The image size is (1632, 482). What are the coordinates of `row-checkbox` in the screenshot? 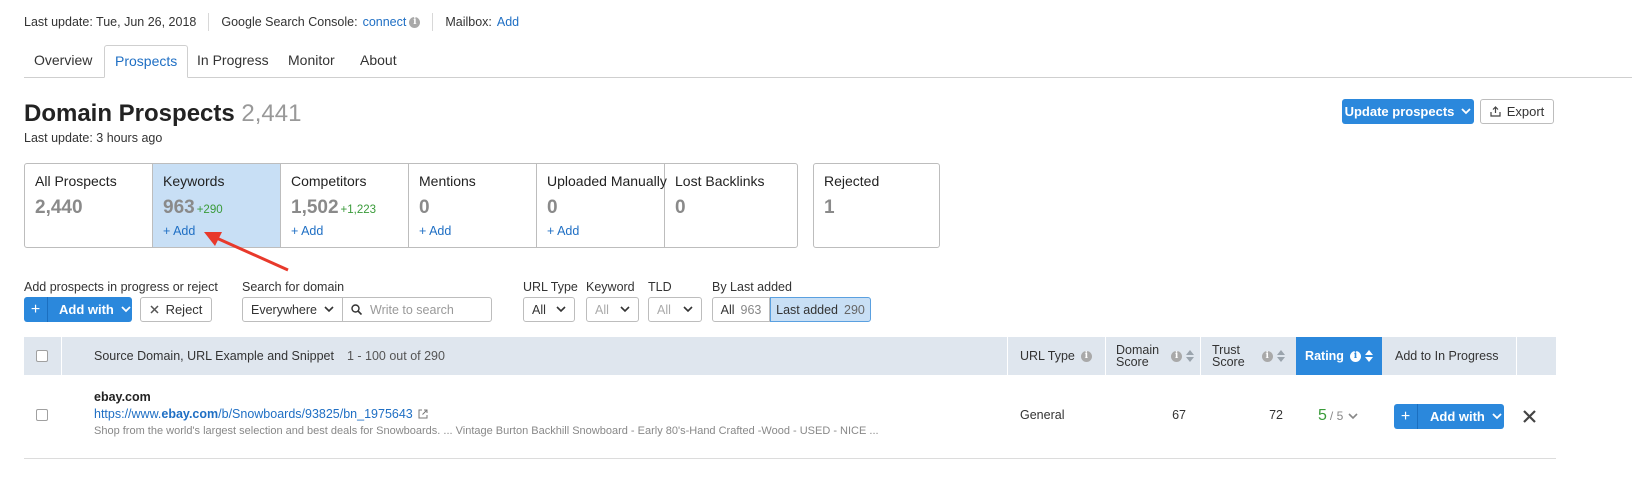 It's located at (42, 415).